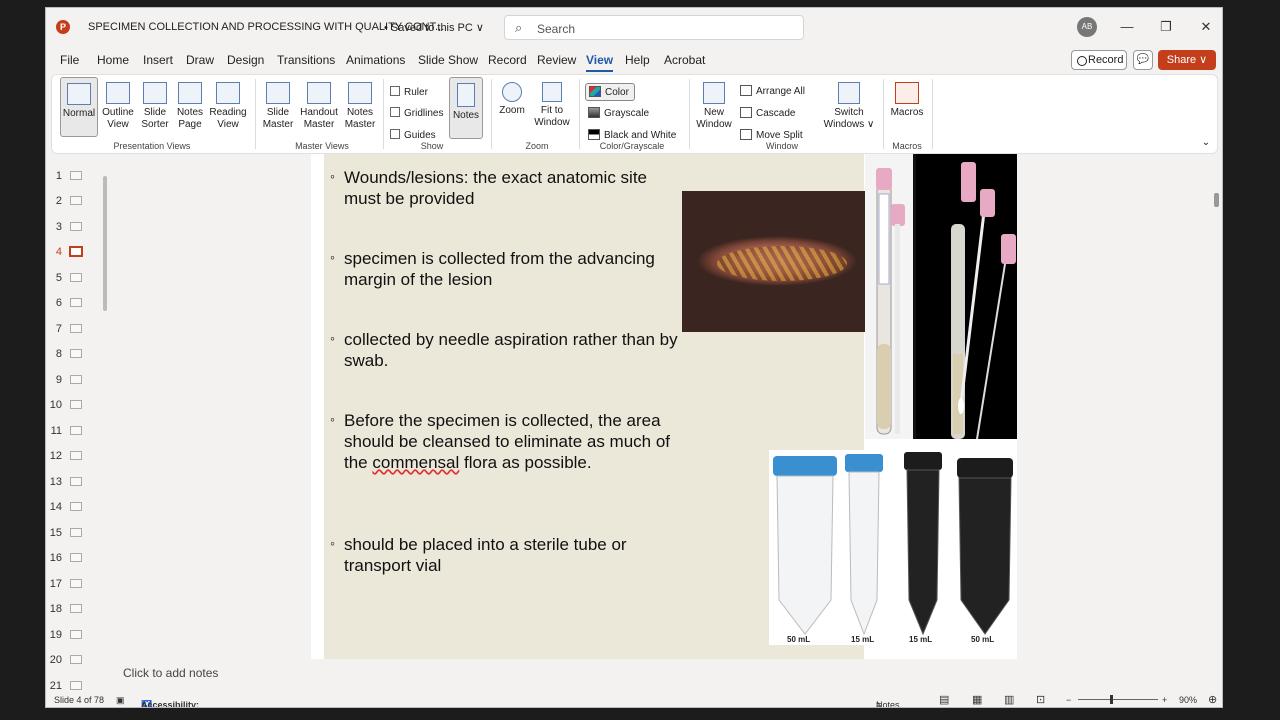 The image size is (1280, 720). What do you see at coordinates (466, 108) in the screenshot?
I see `notes-toggle-button: Notes` at bounding box center [466, 108].